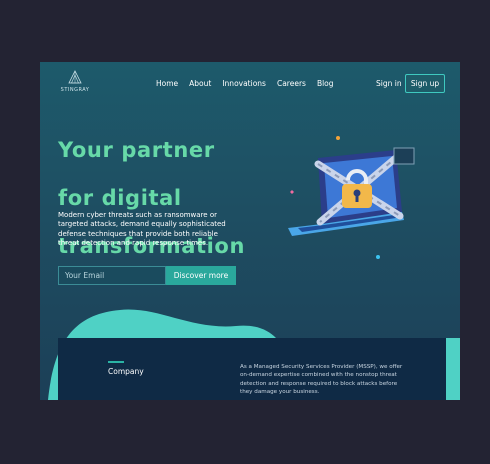 This screenshot has height=464, width=490. Describe the element at coordinates (126, 371) in the screenshot. I see `company-heading: Company` at that location.